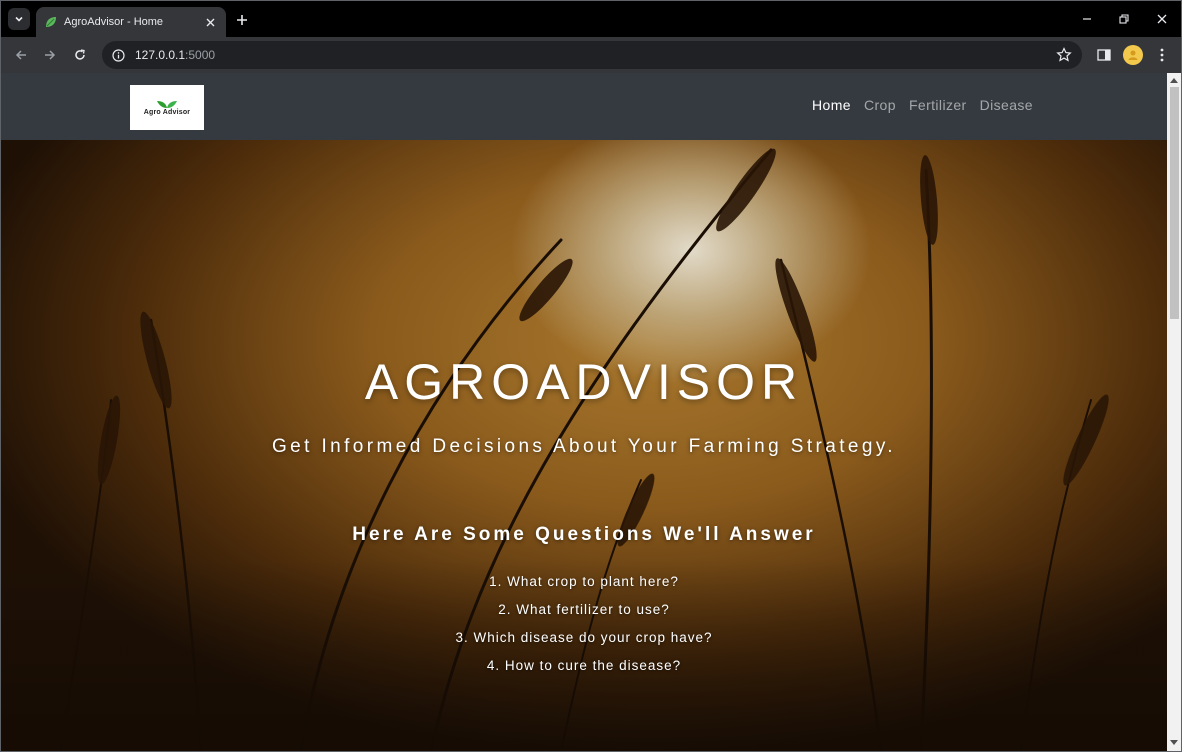 The height and width of the screenshot is (752, 1182). I want to click on list-item: 2. What fertilizer to use?, so click(584, 609).